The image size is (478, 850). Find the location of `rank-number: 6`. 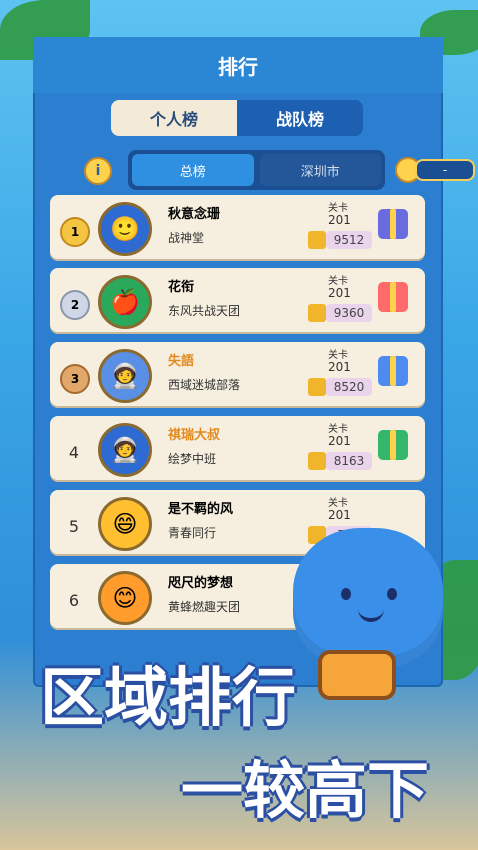

rank-number: 6 is located at coordinates (74, 600).